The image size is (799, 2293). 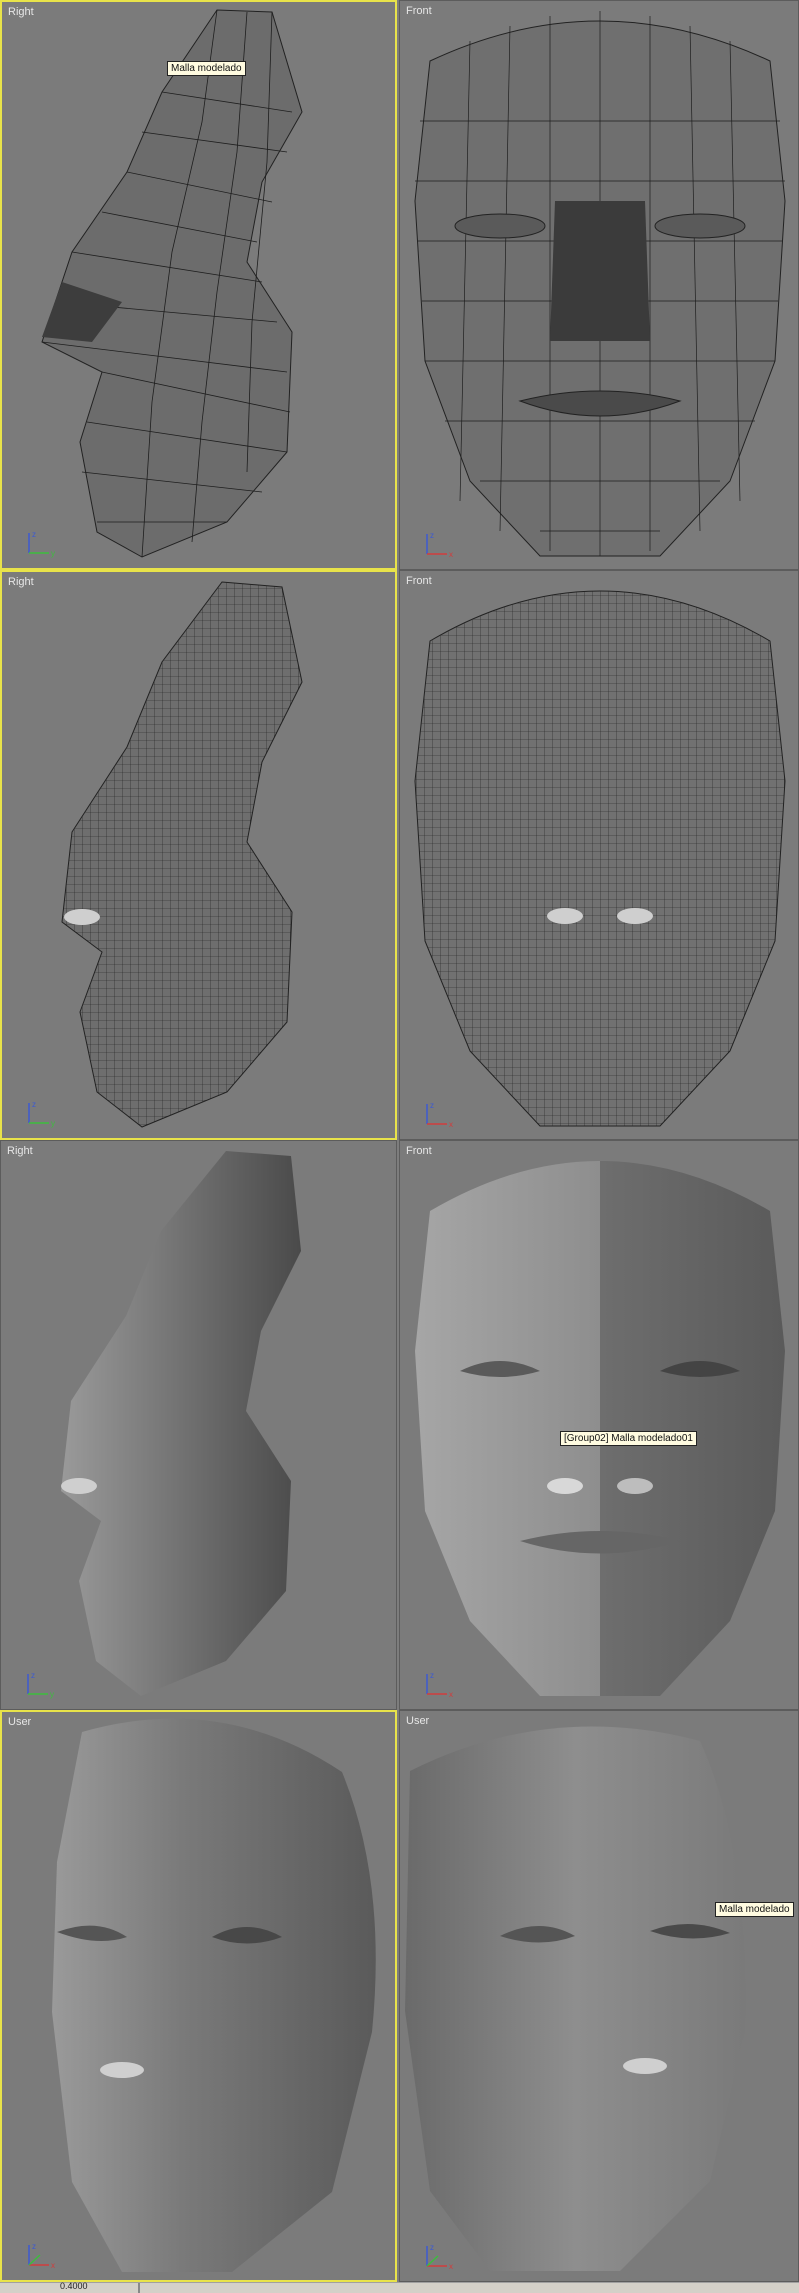 I want to click on viewport-front-1: Front z x, so click(x=599, y=285).